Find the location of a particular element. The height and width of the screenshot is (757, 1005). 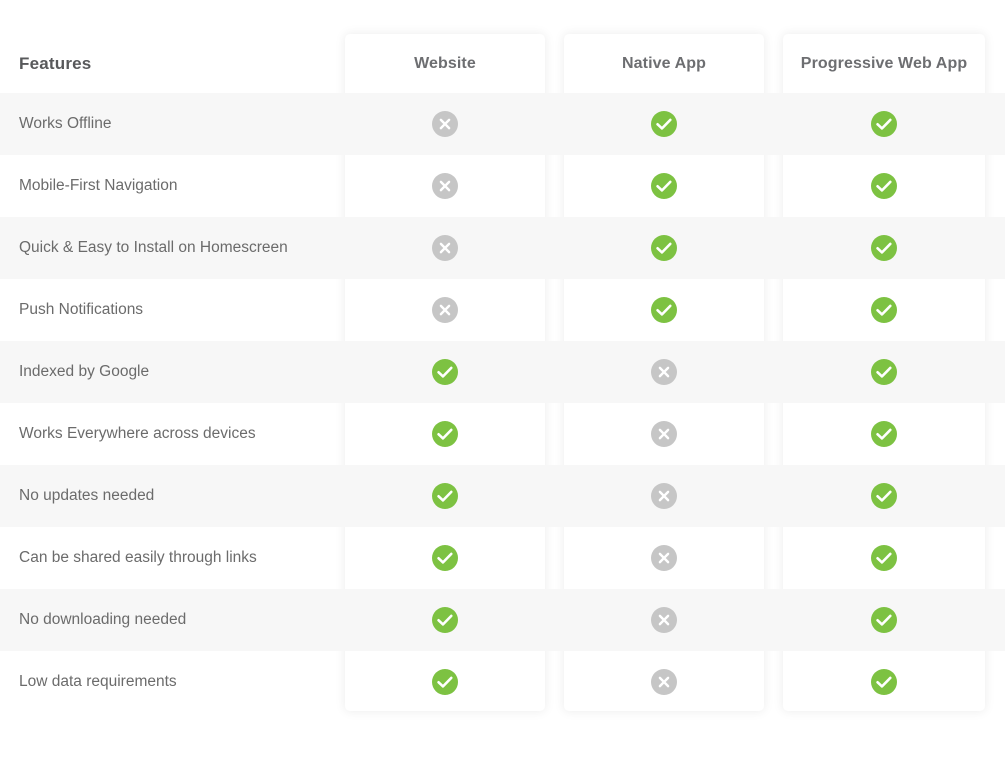

feature-label: Push Notifications is located at coordinates (81, 309).